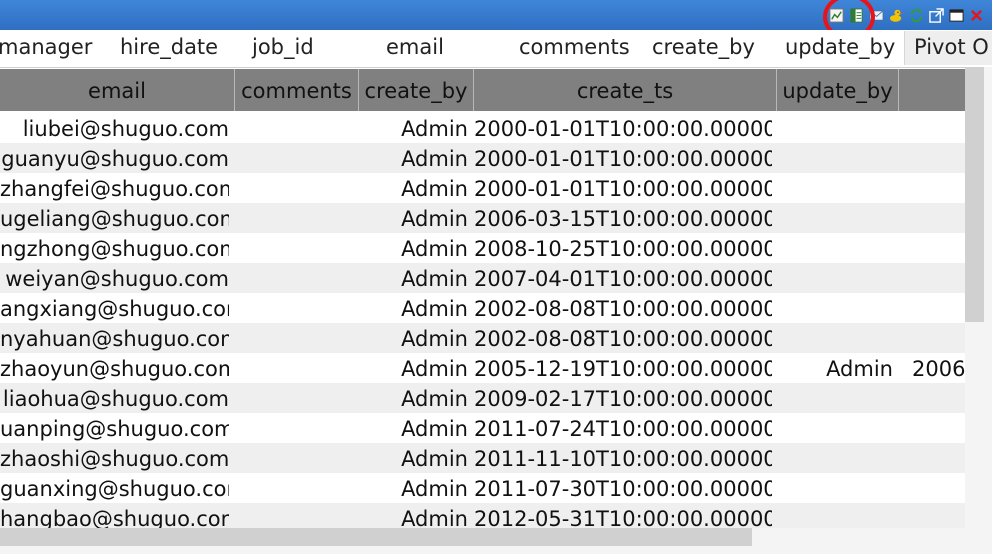 This screenshot has width=992, height=554. What do you see at coordinates (416, 90) in the screenshot?
I see `column-header-create-by: create_by` at bounding box center [416, 90].